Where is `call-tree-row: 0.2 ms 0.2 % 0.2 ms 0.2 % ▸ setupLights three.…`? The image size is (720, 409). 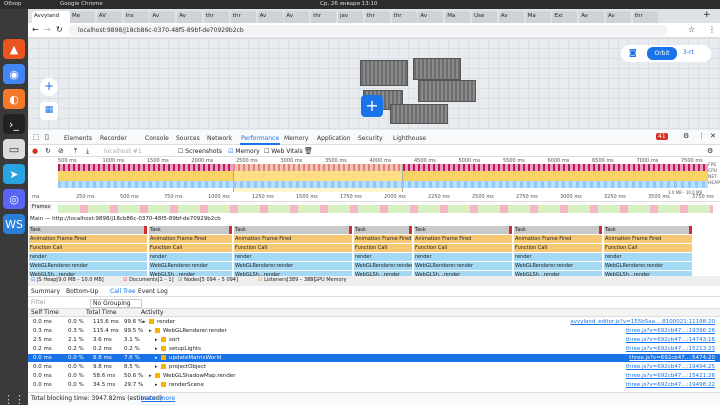
call-tree-row: 0.2 ms 0.2 % 0.2 ms 0.2 % ▸ setupLights three.… is located at coordinates (374, 349).